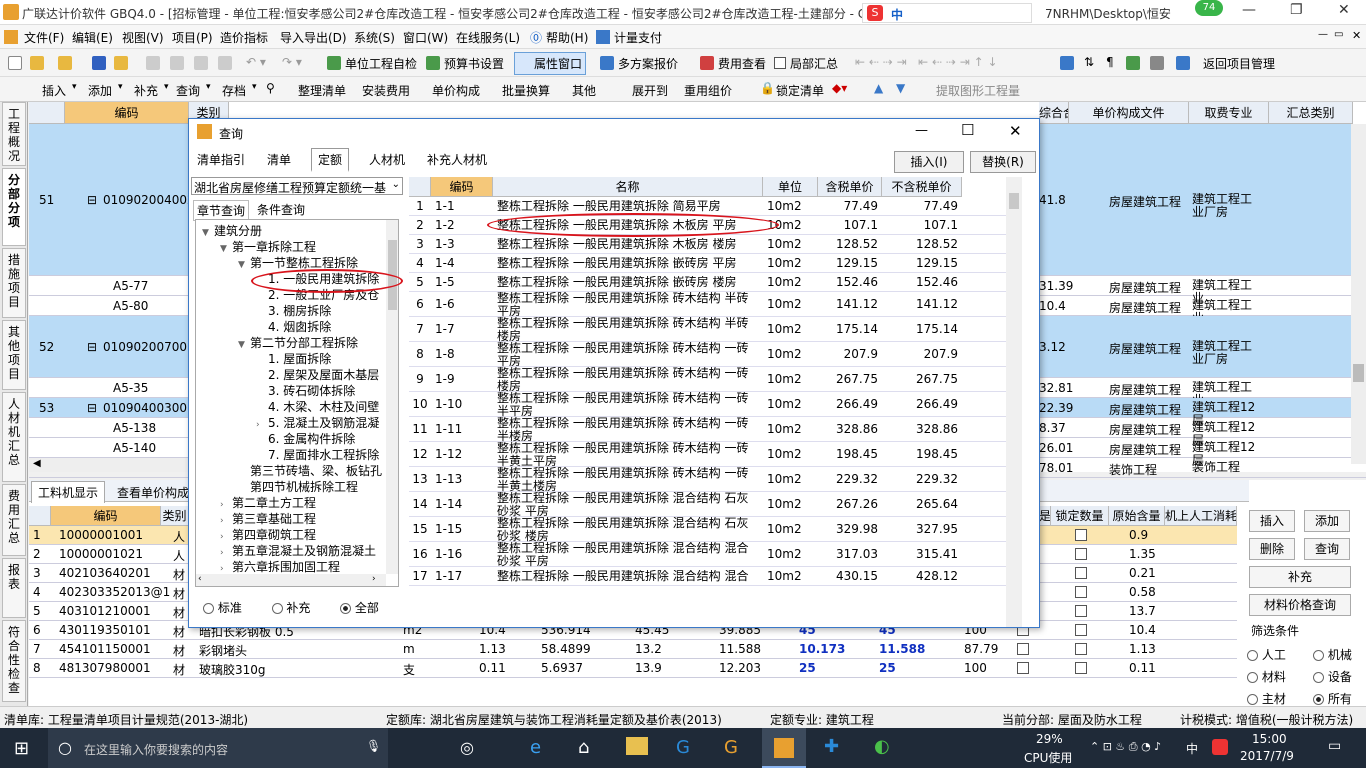 This screenshot has width=1366, height=768. Describe the element at coordinates (268, 534) in the screenshot. I see `tree-node: › 第四章砌筑工程` at that location.